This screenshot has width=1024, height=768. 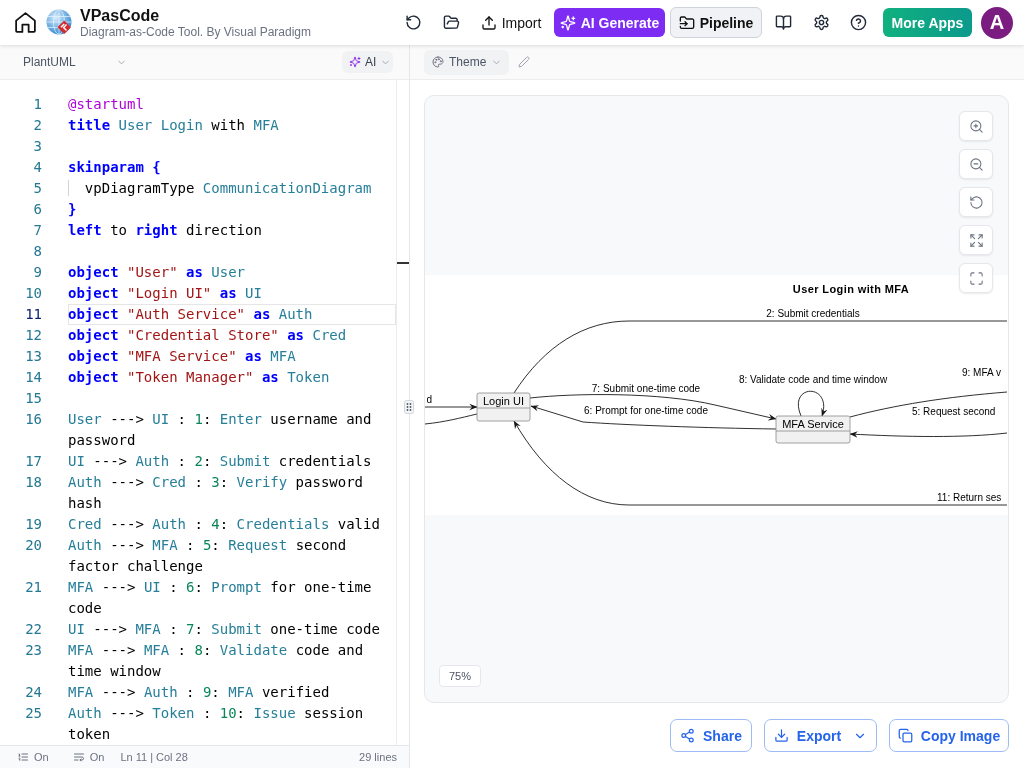 I want to click on word-wrap-toggle: On, so click(x=88, y=757).